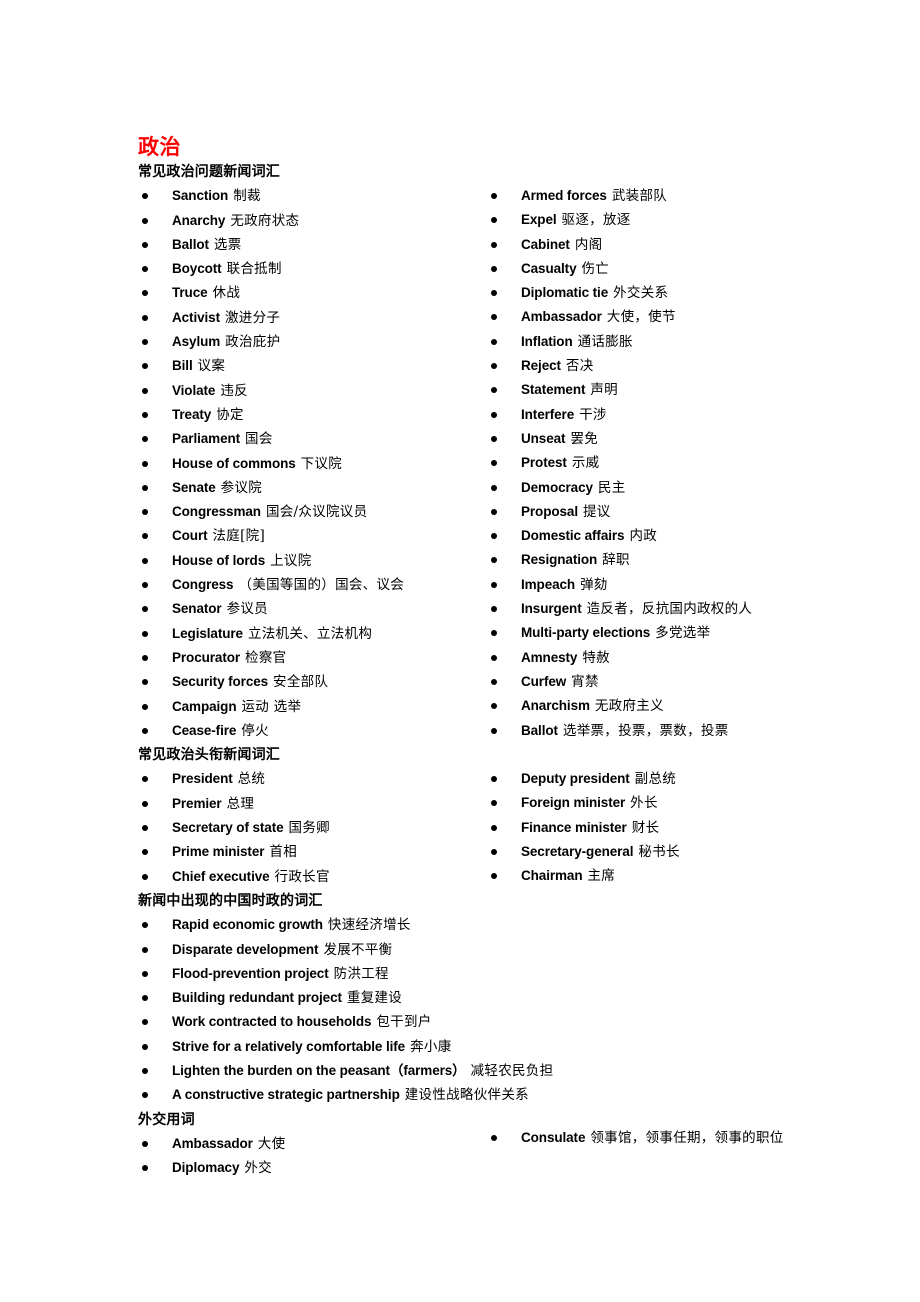 Image resolution: width=920 pixels, height=1302 pixels. I want to click on term-english: Congressman, so click(216, 512).